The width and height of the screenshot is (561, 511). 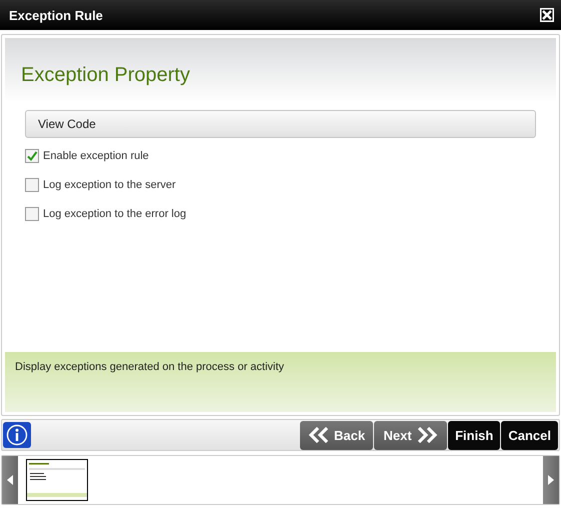 What do you see at coordinates (547, 15) in the screenshot?
I see `close-icon` at bounding box center [547, 15].